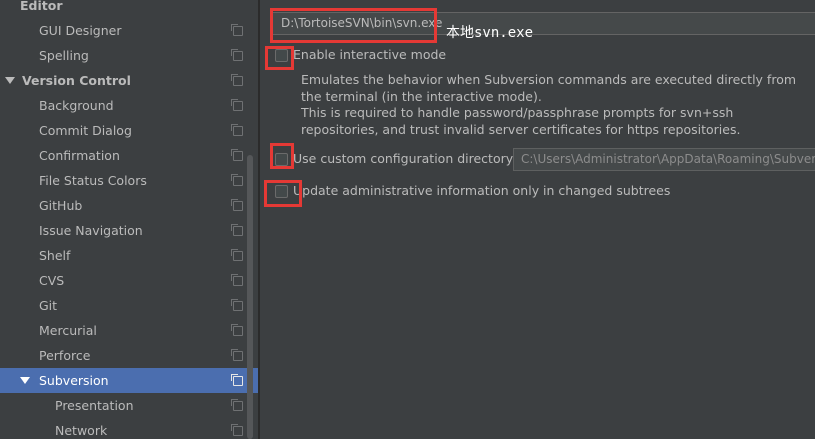 This screenshot has width=815, height=439. Describe the element at coordinates (93, 180) in the screenshot. I see `sidebar-item-label: File Status Colors` at that location.